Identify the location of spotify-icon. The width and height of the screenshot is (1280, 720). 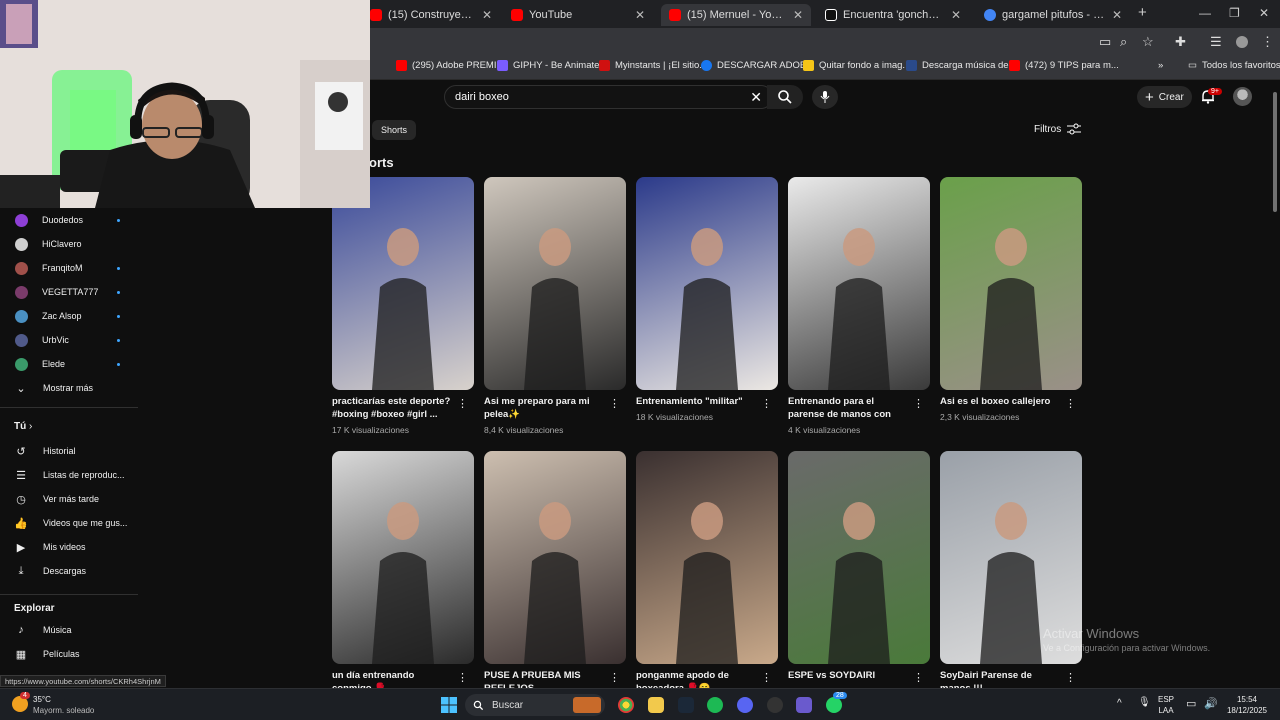
(715, 705).